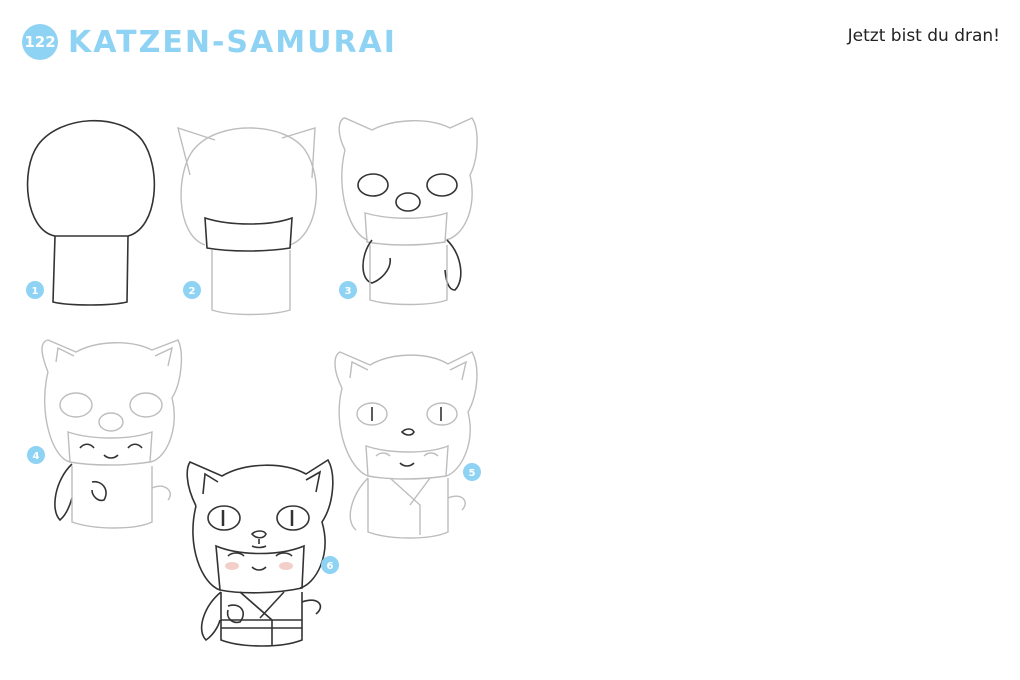  I want to click on step-3-drawing, so click(408, 211).